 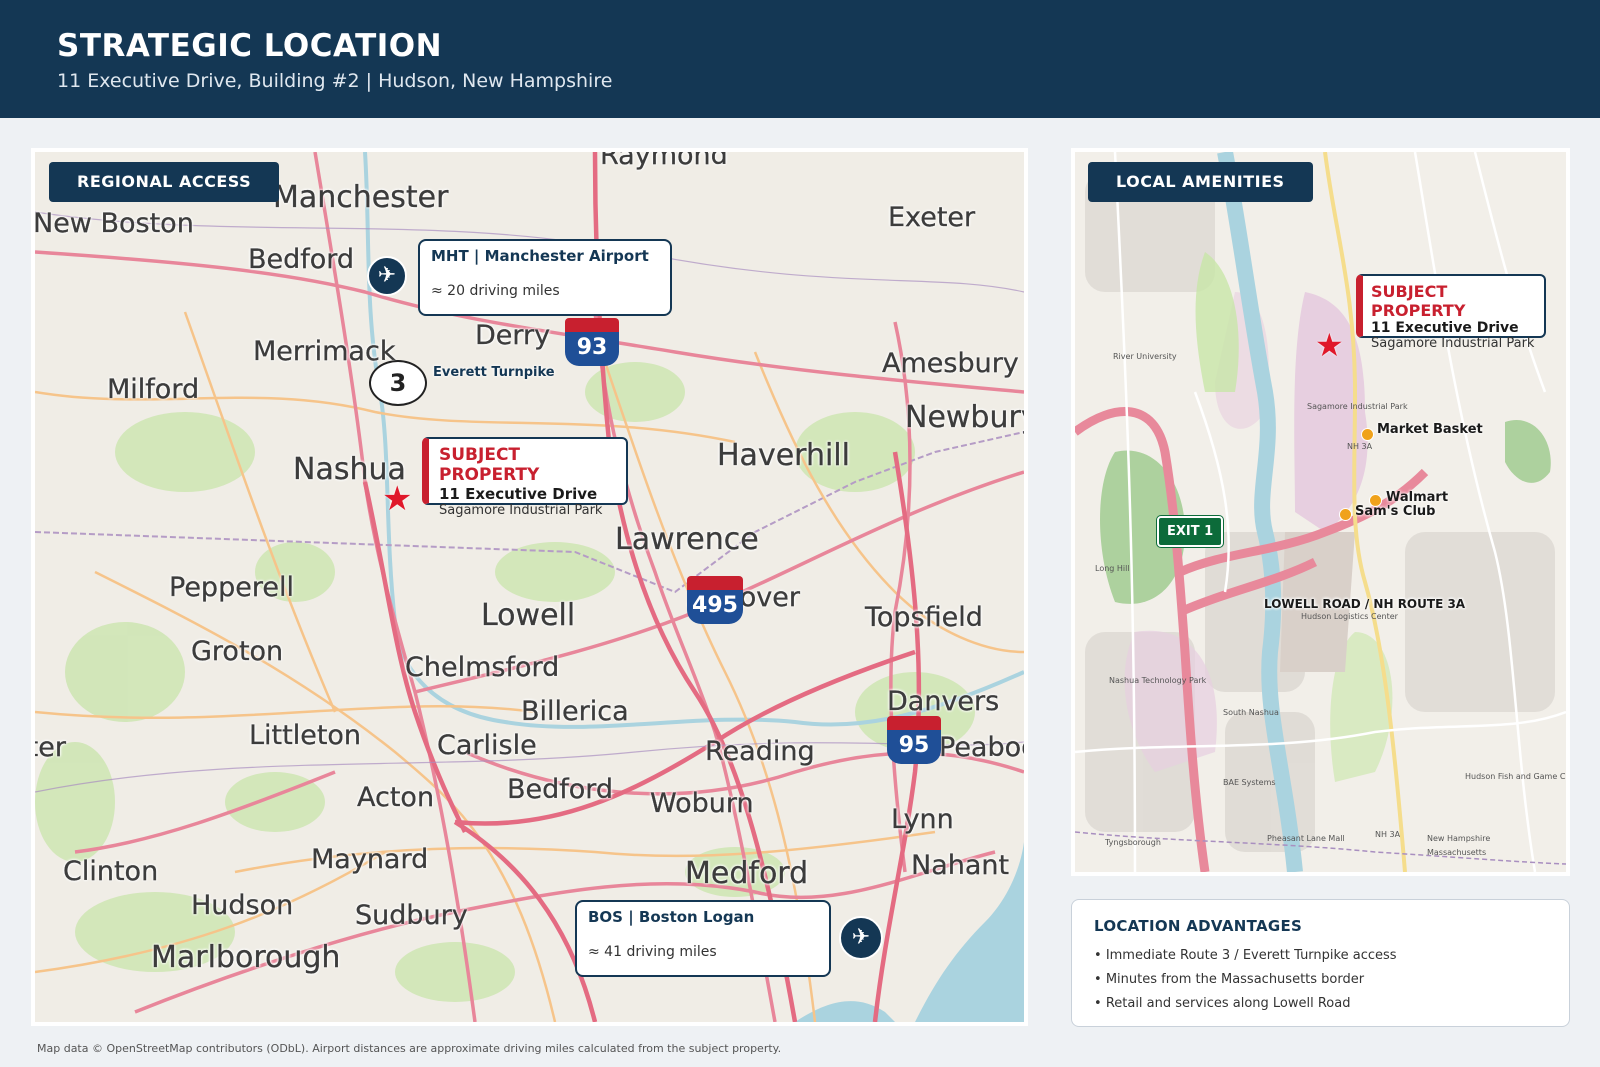 What do you see at coordinates (1417, 497) in the screenshot?
I see `amenity-walmart: Walmart` at bounding box center [1417, 497].